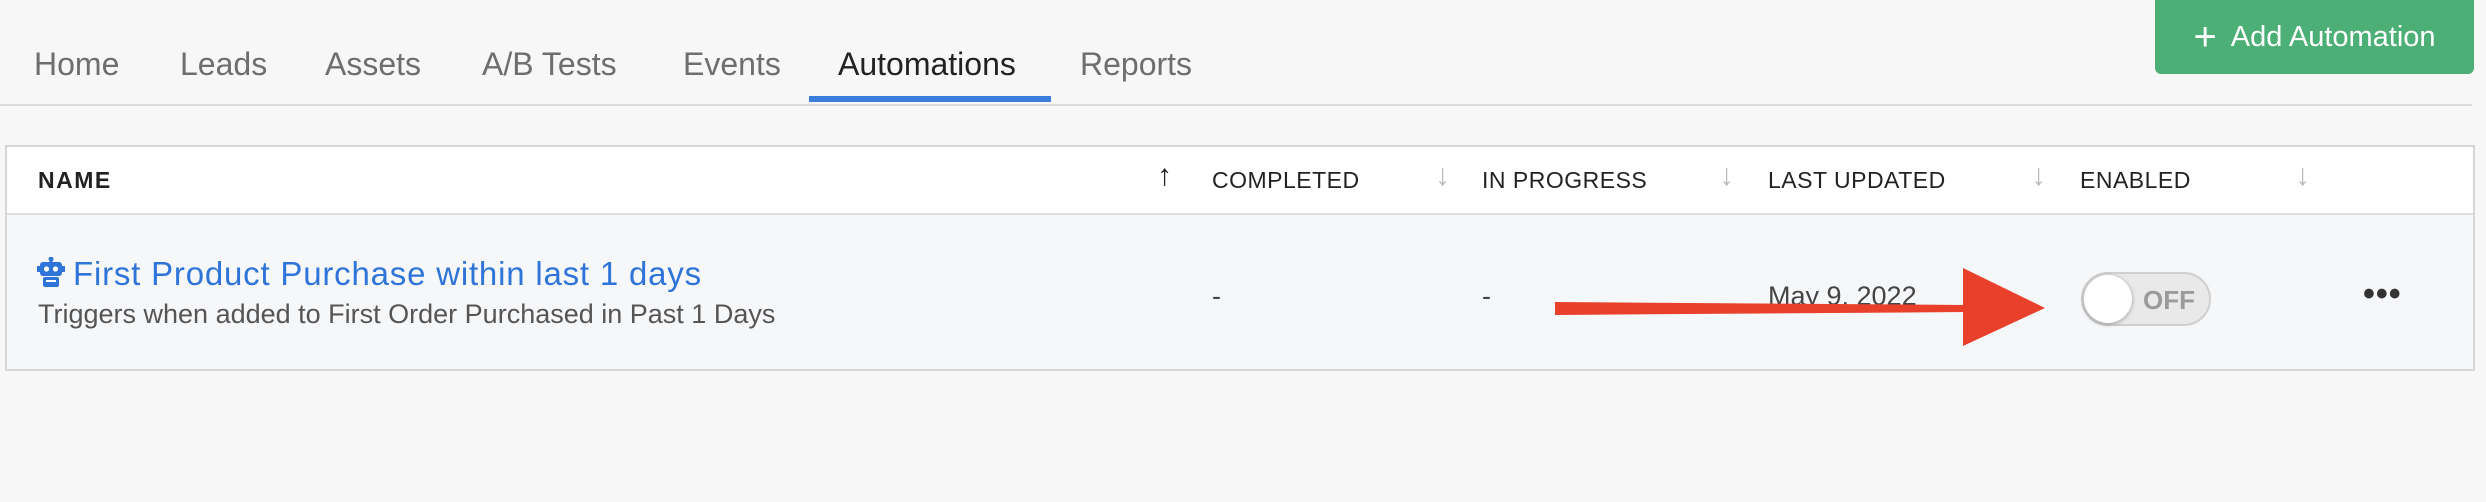 This screenshot has width=2486, height=502. What do you see at coordinates (51, 272) in the screenshot?
I see `robot-icon` at bounding box center [51, 272].